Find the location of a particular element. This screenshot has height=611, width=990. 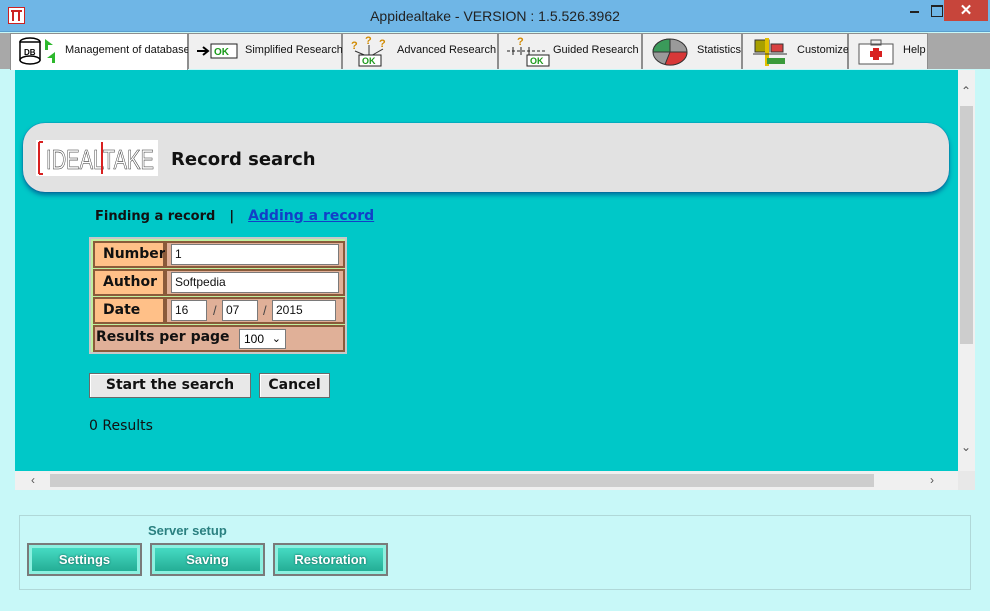

title-bar: Appidealtake - VERSION : 1.5.526.3962 ✕ is located at coordinates (495, 16).